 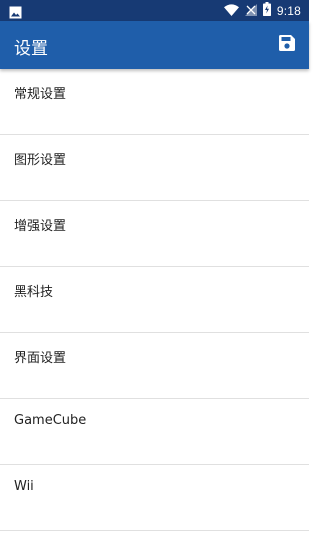 I want to click on battery-charging-icon, so click(x=266, y=10).